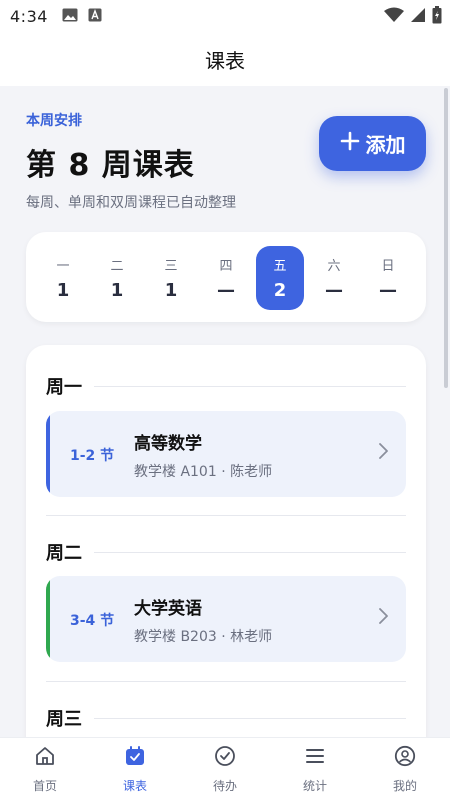 The image size is (450, 800). What do you see at coordinates (54, 121) in the screenshot?
I see `header-eyebrow: 本周安排` at bounding box center [54, 121].